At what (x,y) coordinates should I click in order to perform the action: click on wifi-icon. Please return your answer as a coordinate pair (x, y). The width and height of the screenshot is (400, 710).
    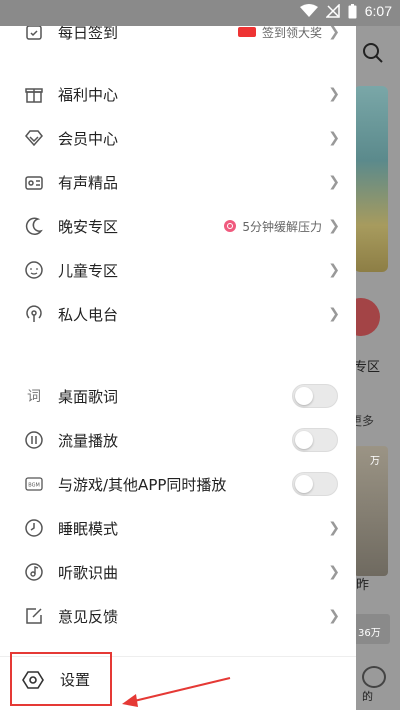
    Looking at the image, I should click on (308, 10).